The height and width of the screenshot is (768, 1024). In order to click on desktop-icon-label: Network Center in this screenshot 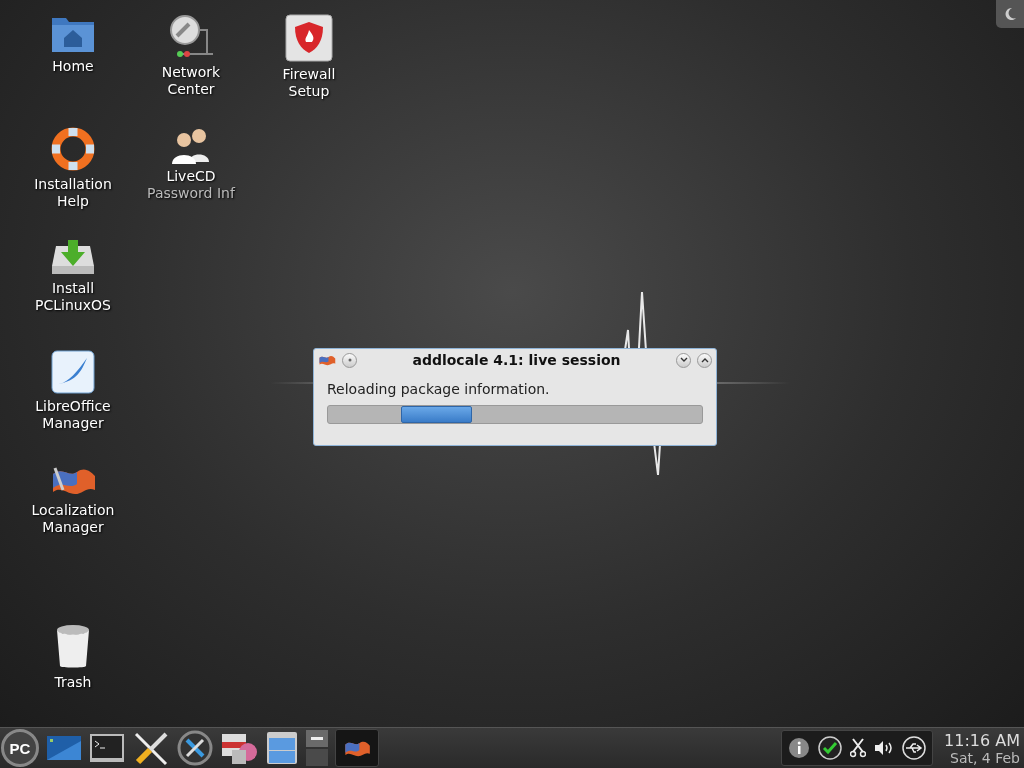, I will do `click(191, 81)`.